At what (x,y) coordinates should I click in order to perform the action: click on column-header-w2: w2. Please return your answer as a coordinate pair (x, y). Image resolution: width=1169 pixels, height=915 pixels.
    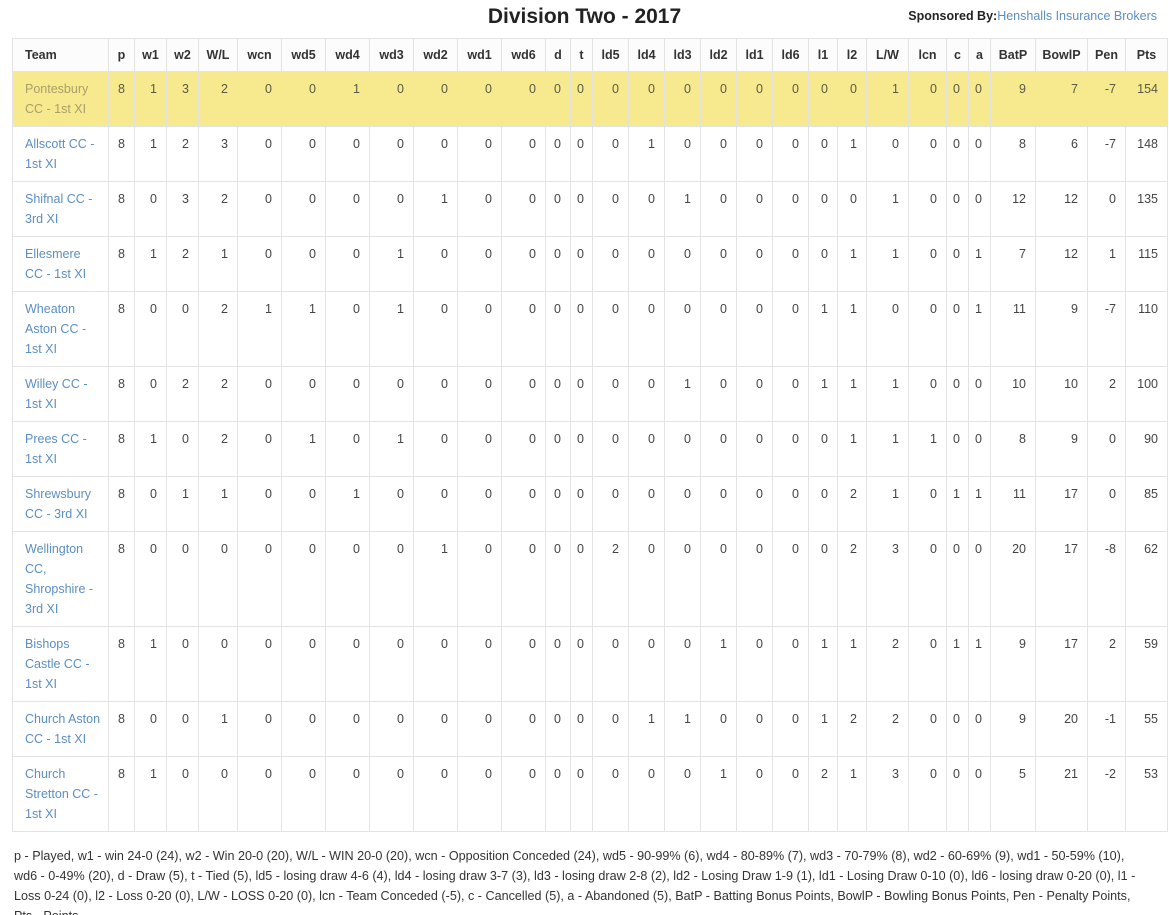
    Looking at the image, I should click on (182, 55).